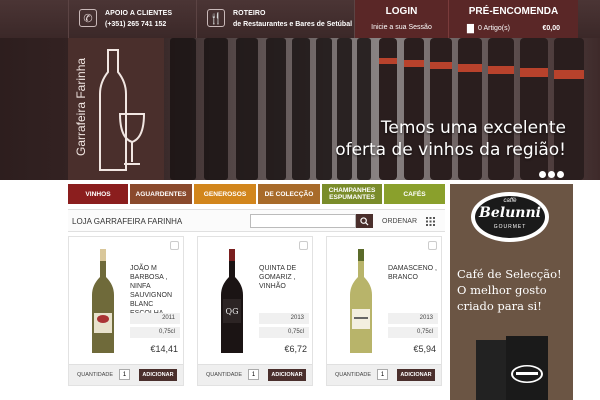 The width and height of the screenshot is (600, 400). I want to click on belunni-logo: caffè Belunni GOURMET, so click(510, 217).